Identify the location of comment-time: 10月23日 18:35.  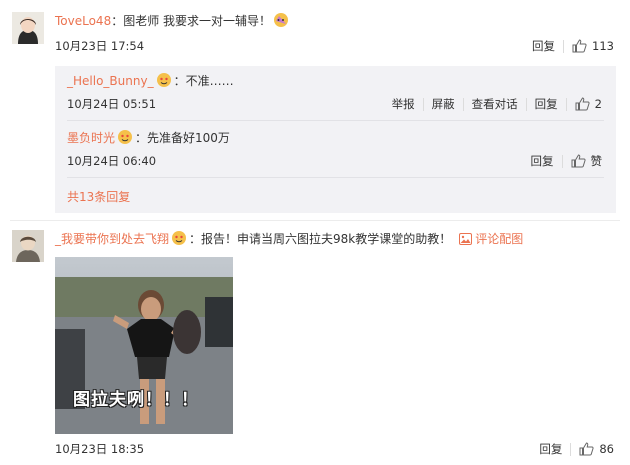
(100, 449).